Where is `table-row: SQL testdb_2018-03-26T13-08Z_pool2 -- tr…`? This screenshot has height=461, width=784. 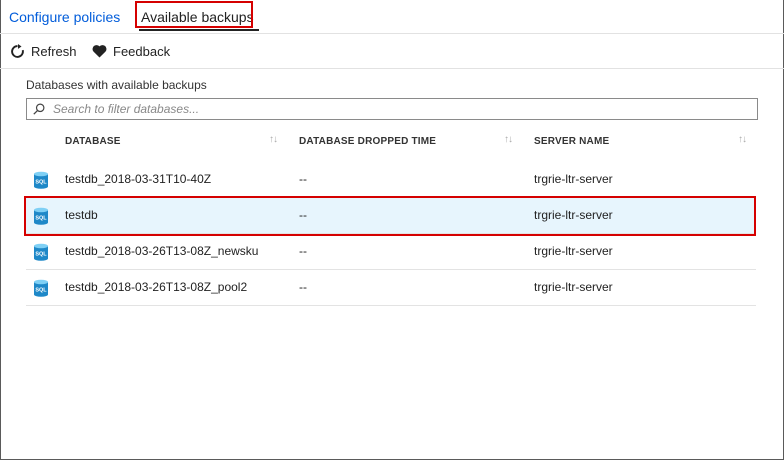
table-row: SQL testdb_2018-03-26T13-08Z_pool2 -- tr… is located at coordinates (391, 288).